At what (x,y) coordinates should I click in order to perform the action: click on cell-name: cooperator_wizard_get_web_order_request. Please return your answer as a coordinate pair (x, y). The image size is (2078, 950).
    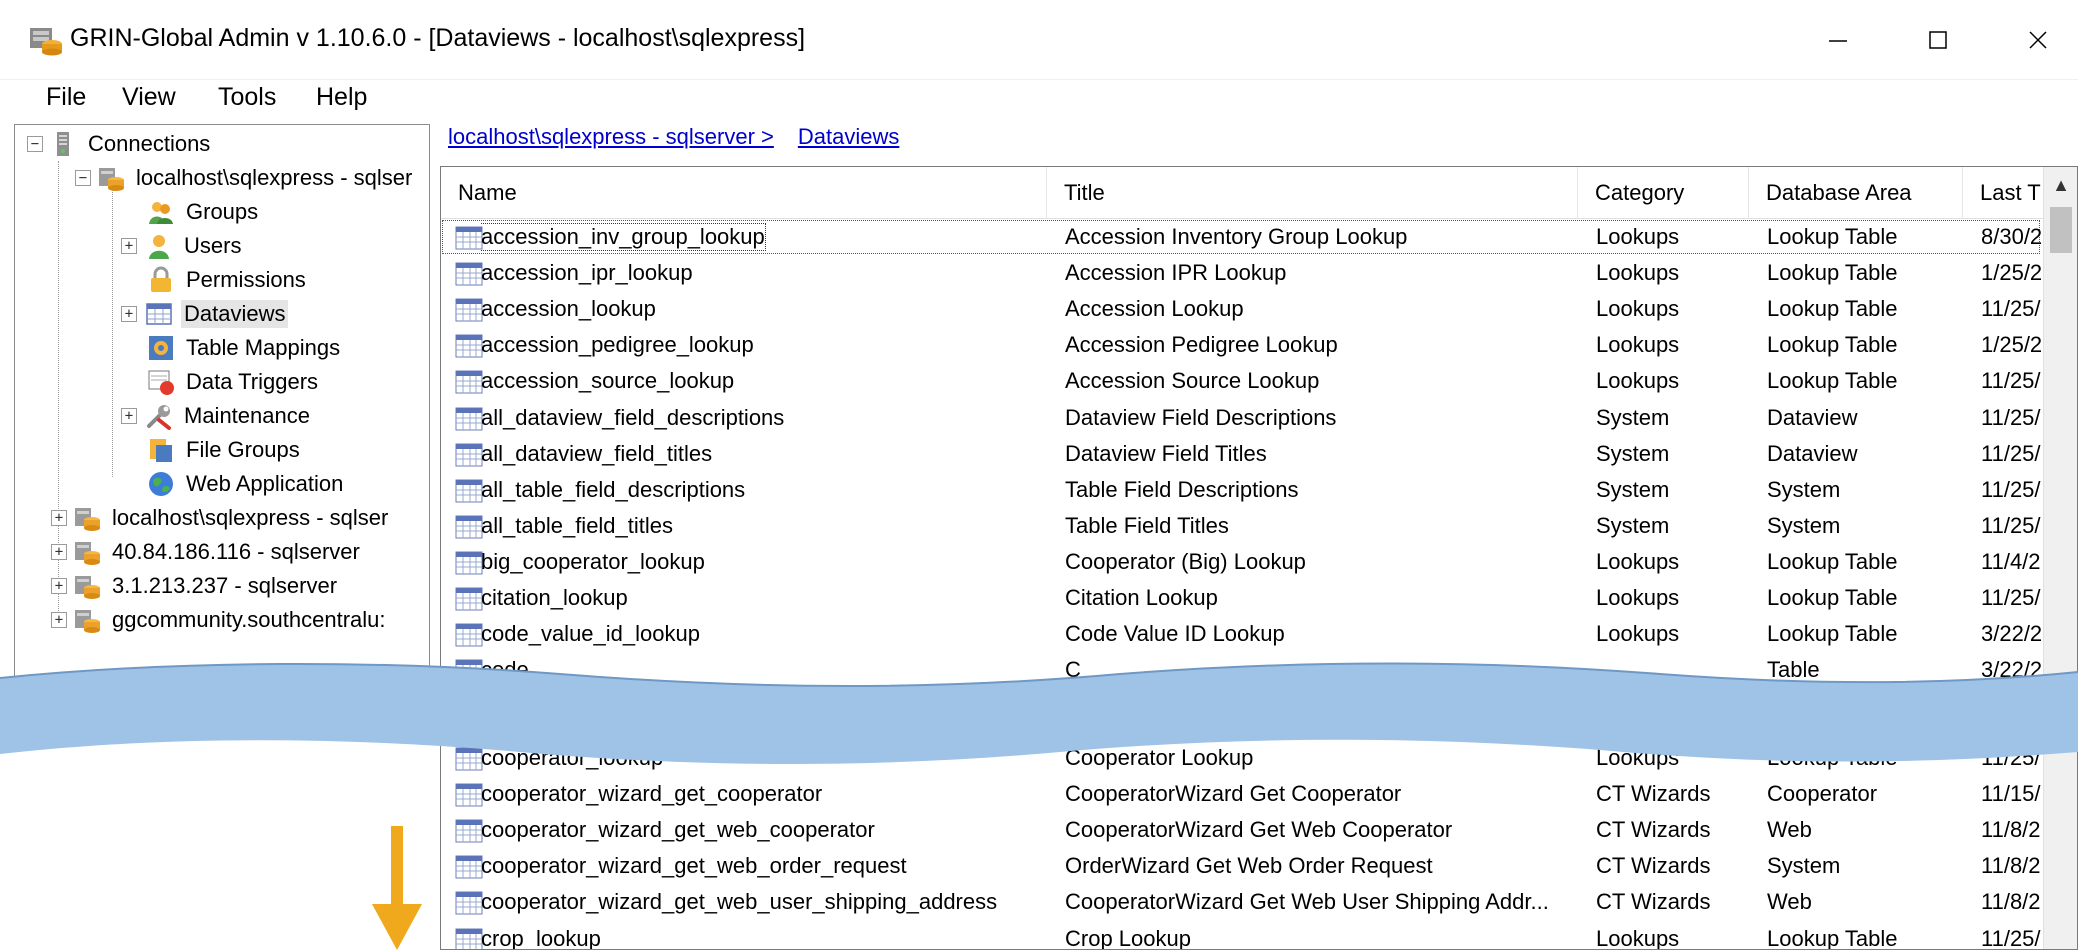
    Looking at the image, I should click on (761, 866).